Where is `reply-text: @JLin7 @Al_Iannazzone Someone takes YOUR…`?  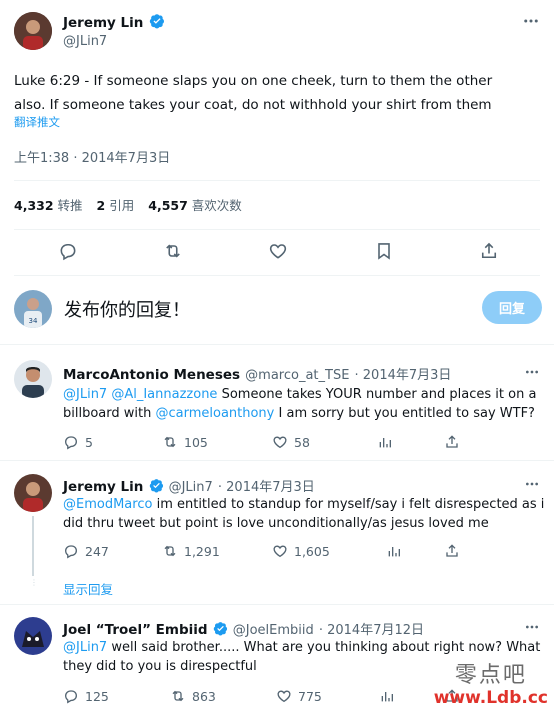
reply-text: @JLin7 @Al_Iannazzone Someone takes YOUR… is located at coordinates (303, 404).